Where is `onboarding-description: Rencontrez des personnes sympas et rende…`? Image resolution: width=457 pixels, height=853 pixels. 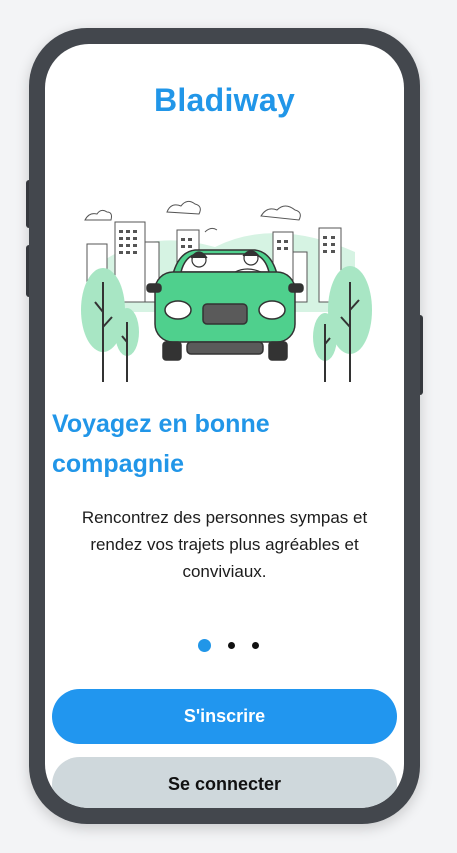 onboarding-description: Rencontrez des personnes sympas et rende… is located at coordinates (224, 544).